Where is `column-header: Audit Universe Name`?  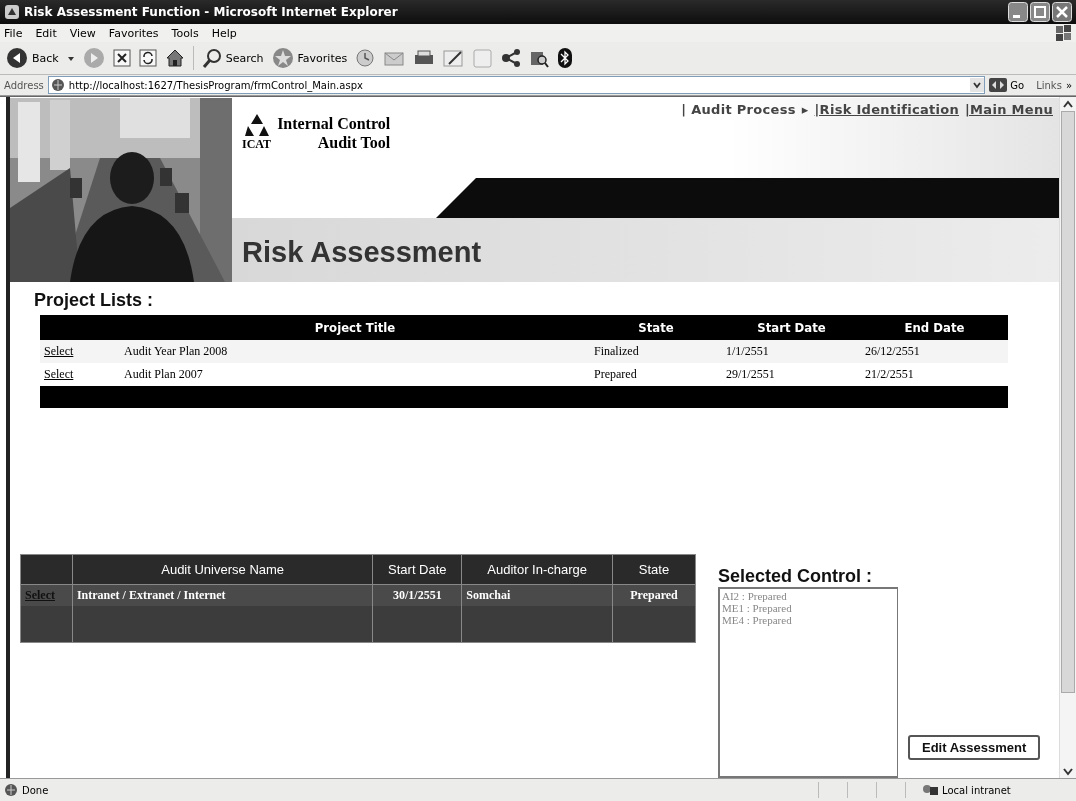
column-header: Audit Universe Name is located at coordinates (222, 569).